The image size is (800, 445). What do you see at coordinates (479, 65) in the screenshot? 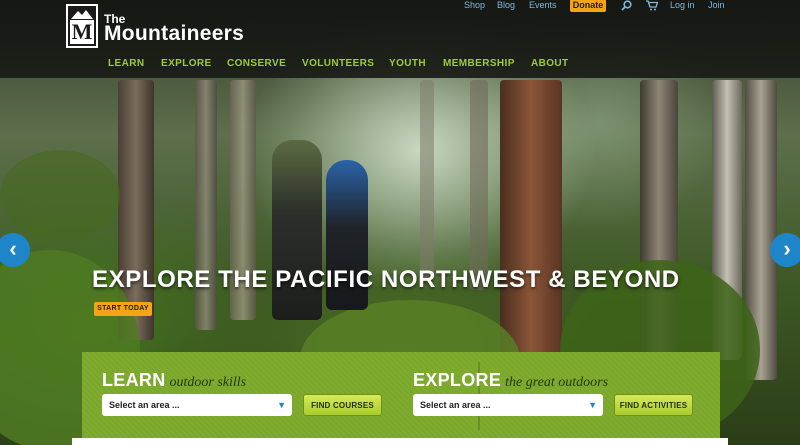
I see `nav-membership: MEMBERSHIP` at bounding box center [479, 65].